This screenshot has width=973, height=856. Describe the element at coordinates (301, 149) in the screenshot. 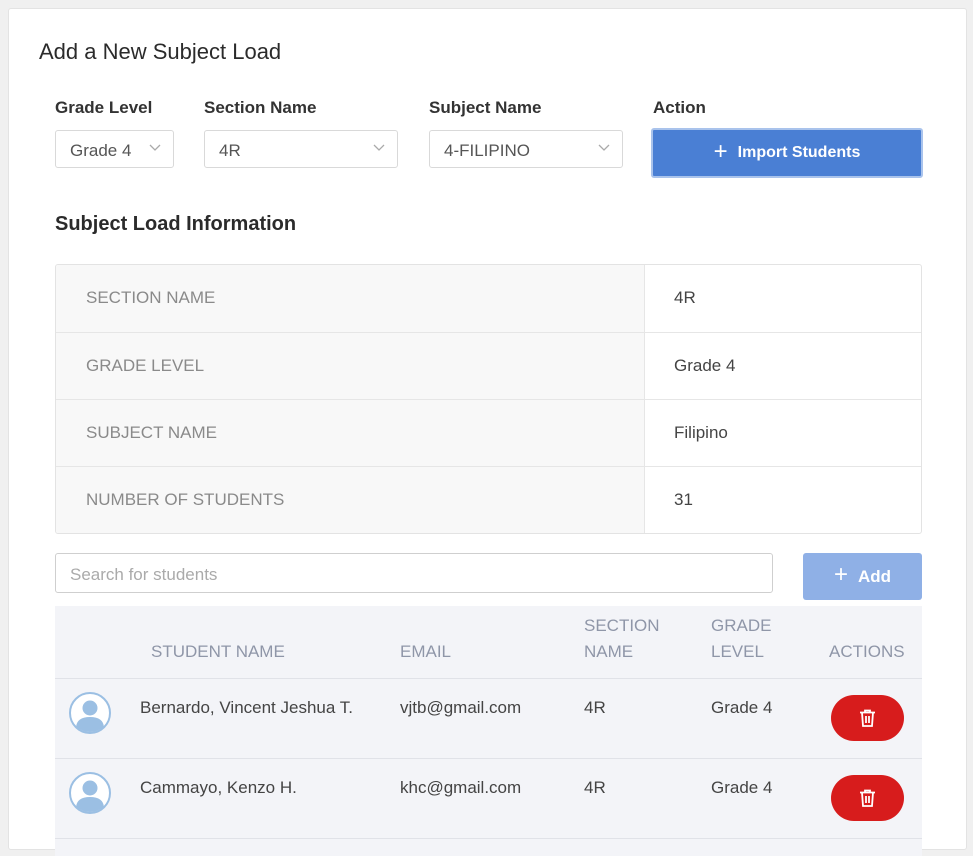

I see `section-name-select: 4R` at that location.